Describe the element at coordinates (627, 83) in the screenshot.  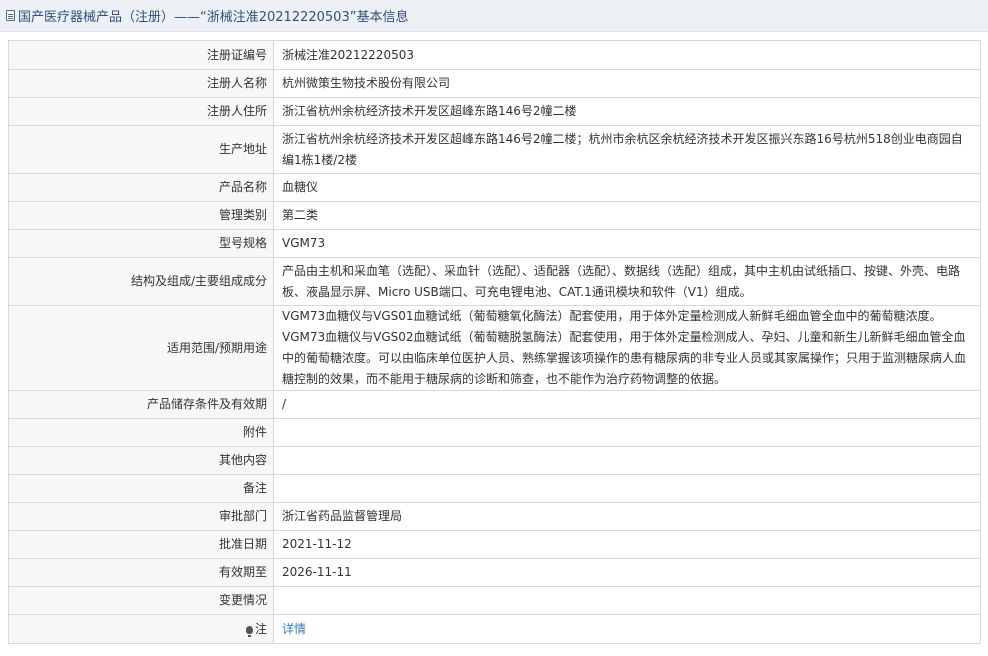
I see `row-value: 杭州微策生物技术股份有限公司` at that location.